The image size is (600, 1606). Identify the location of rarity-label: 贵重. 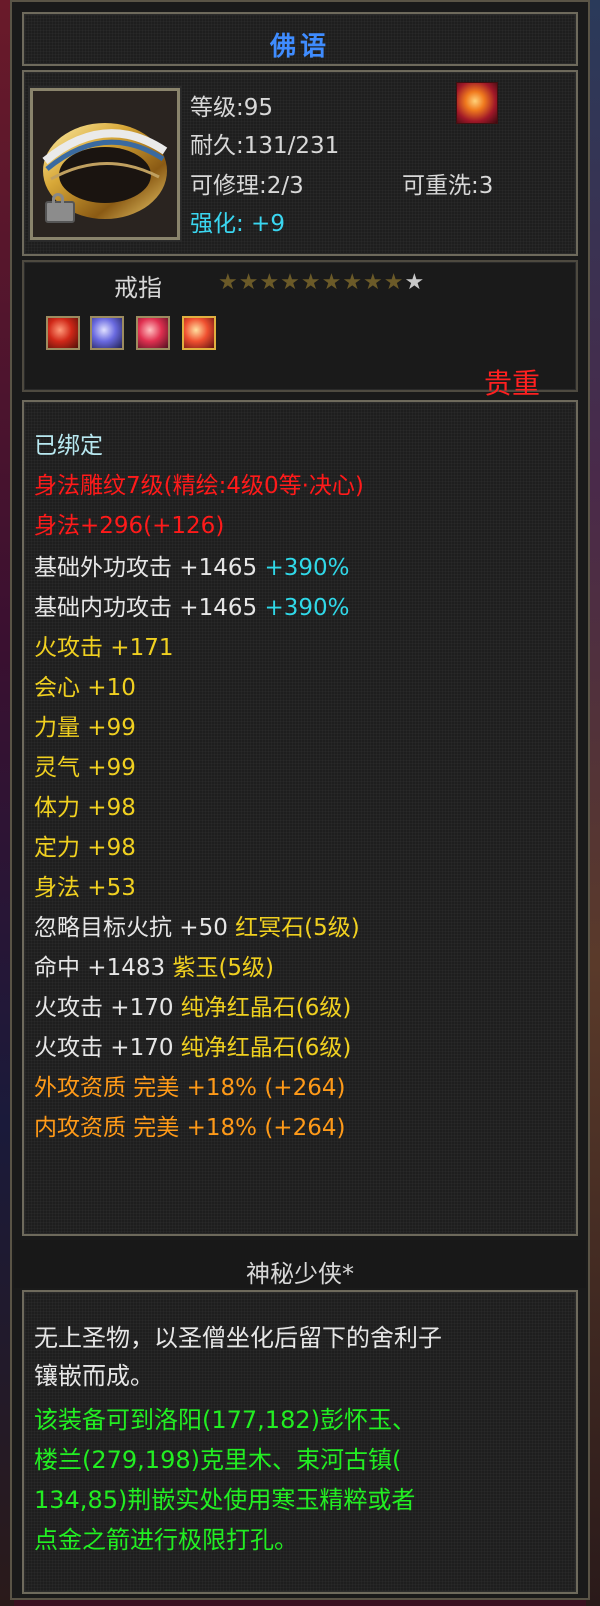
(512, 383).